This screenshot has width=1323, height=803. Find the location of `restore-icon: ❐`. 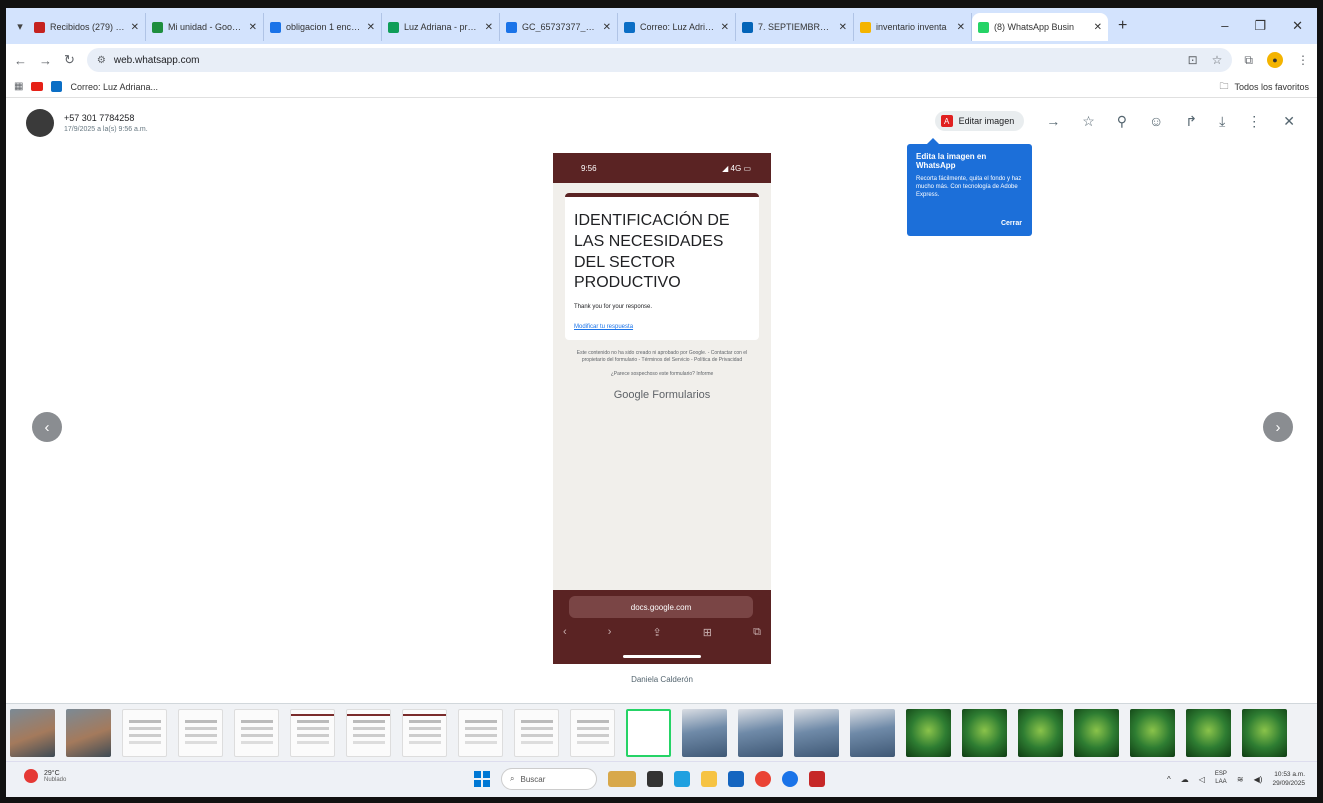

restore-icon: ❐ is located at coordinates (1260, 26).